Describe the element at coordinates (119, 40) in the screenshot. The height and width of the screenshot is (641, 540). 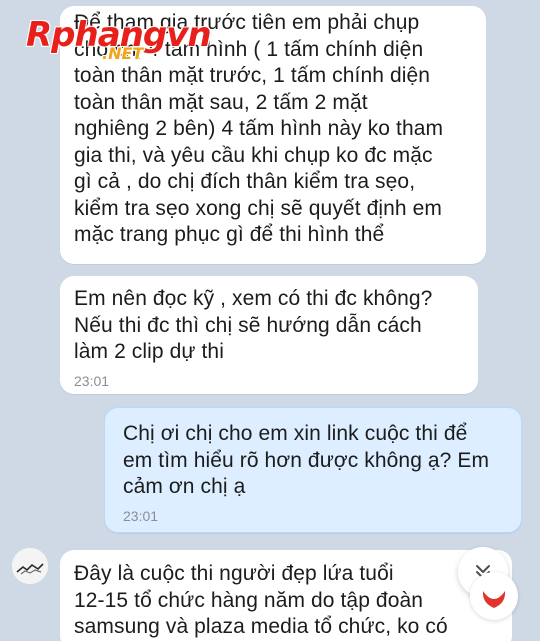
I see `watermark-logo: Rphangvn .NET` at that location.